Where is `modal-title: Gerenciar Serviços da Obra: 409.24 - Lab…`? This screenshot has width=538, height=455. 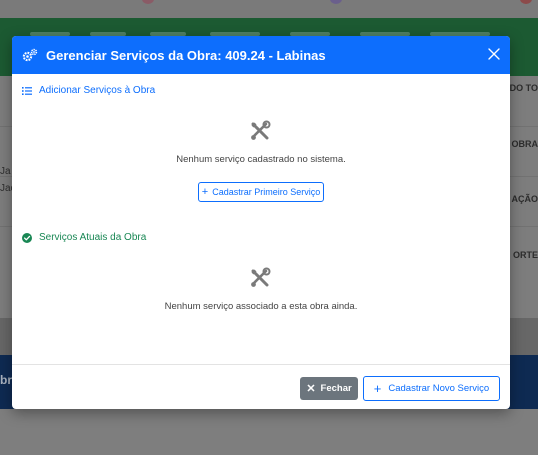 modal-title: Gerenciar Serviços da Obra: 409.24 - Lab… is located at coordinates (186, 55).